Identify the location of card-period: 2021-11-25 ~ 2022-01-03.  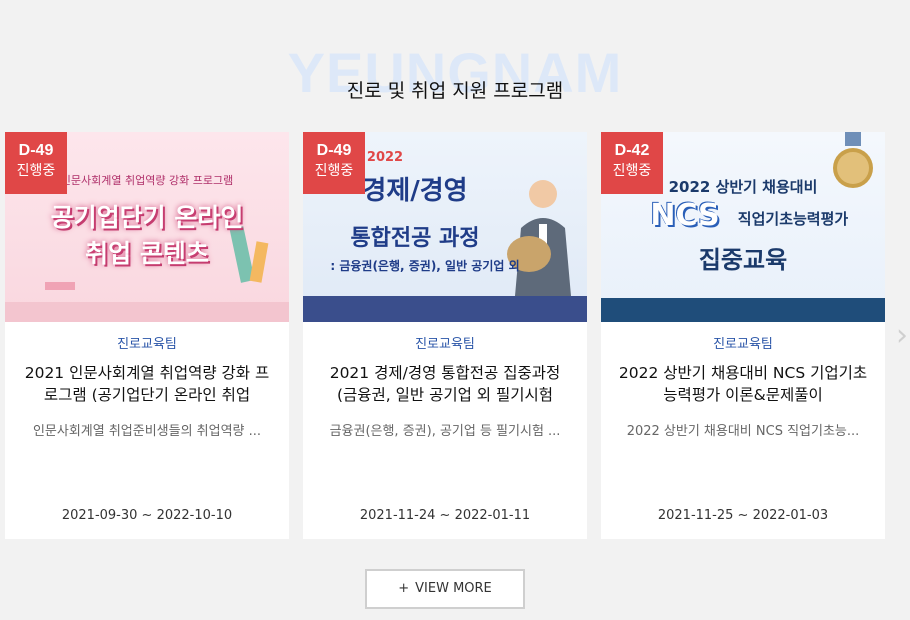
(743, 515).